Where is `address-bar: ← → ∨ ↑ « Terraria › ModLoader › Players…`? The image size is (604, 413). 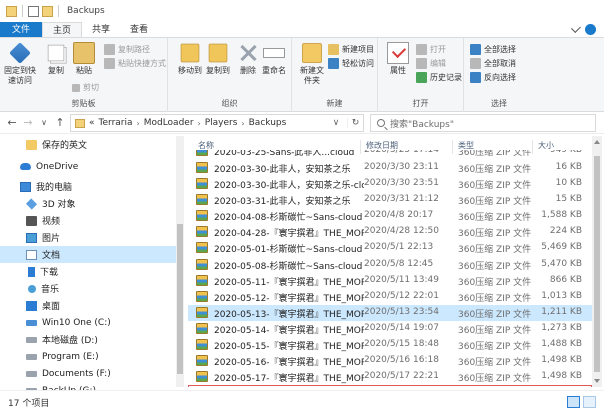
address-bar: ← → ∨ ↑ « Terraria › ModLoader › Players… is located at coordinates (302, 123).